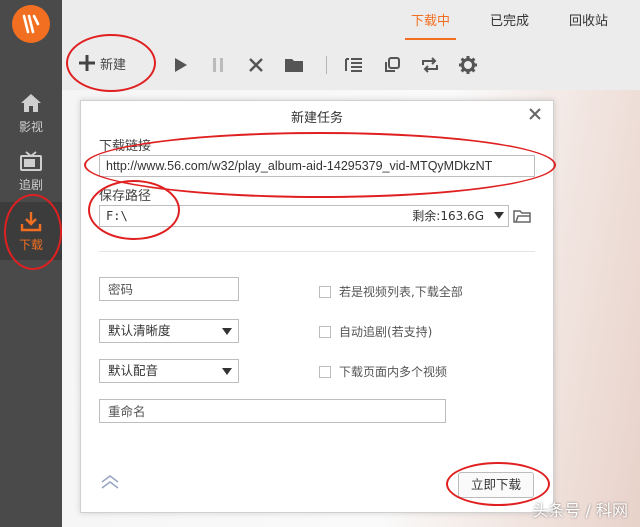 The height and width of the screenshot is (527, 640). I want to click on tab-bar: 下载中 已完成 回收站, so click(509, 20).